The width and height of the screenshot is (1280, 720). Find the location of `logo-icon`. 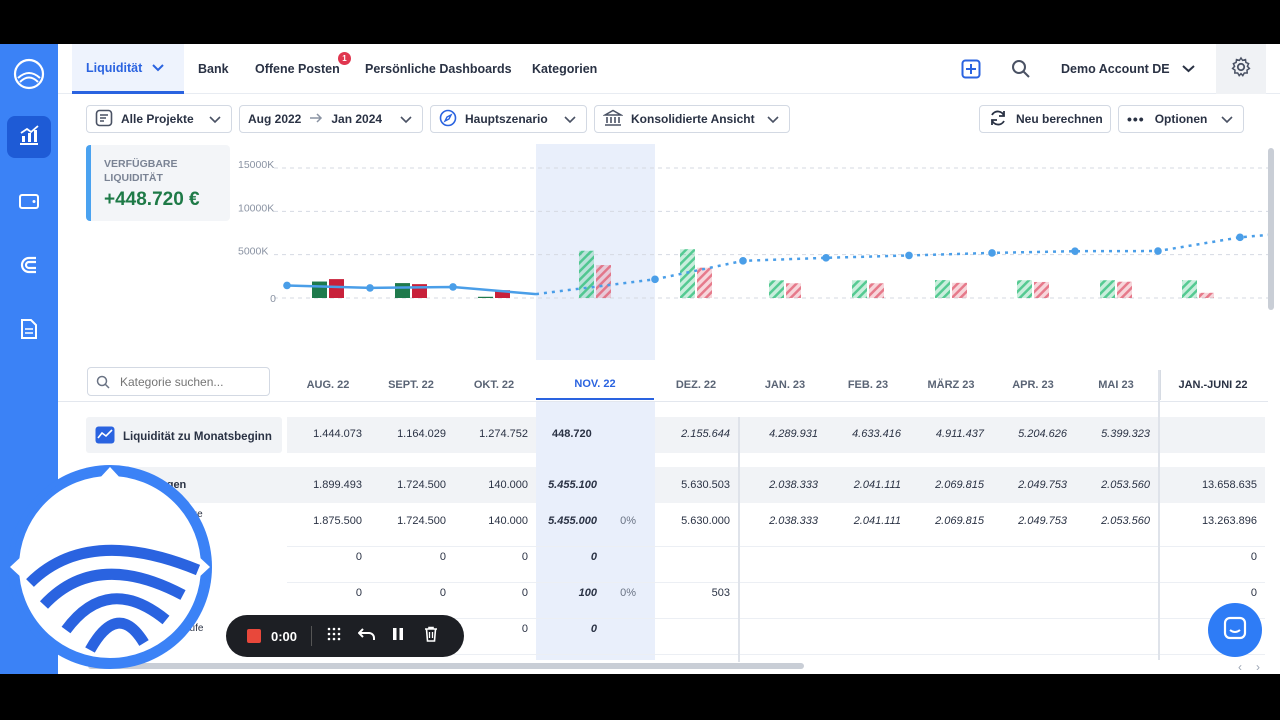

logo-icon is located at coordinates (29, 74).